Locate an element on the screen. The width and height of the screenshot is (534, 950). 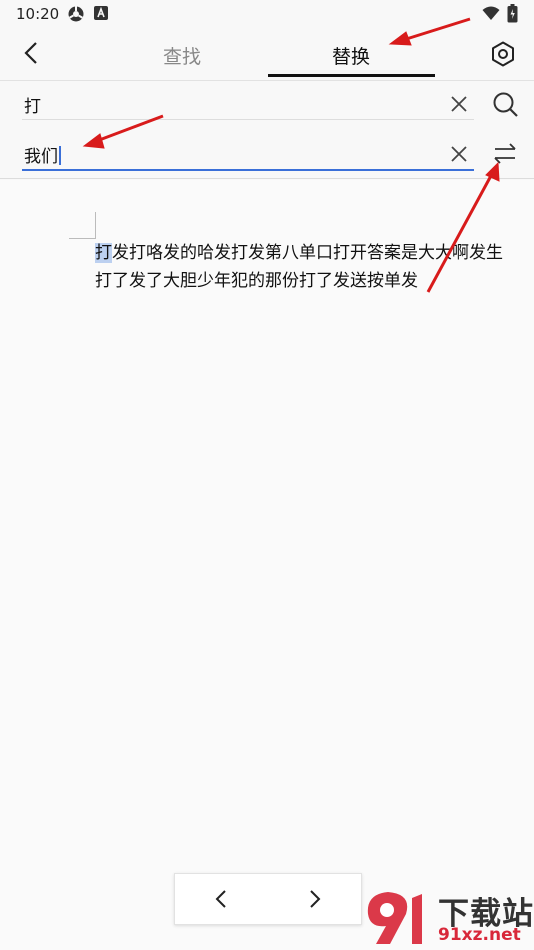
tab-find: 查找 is located at coordinates (182, 55).